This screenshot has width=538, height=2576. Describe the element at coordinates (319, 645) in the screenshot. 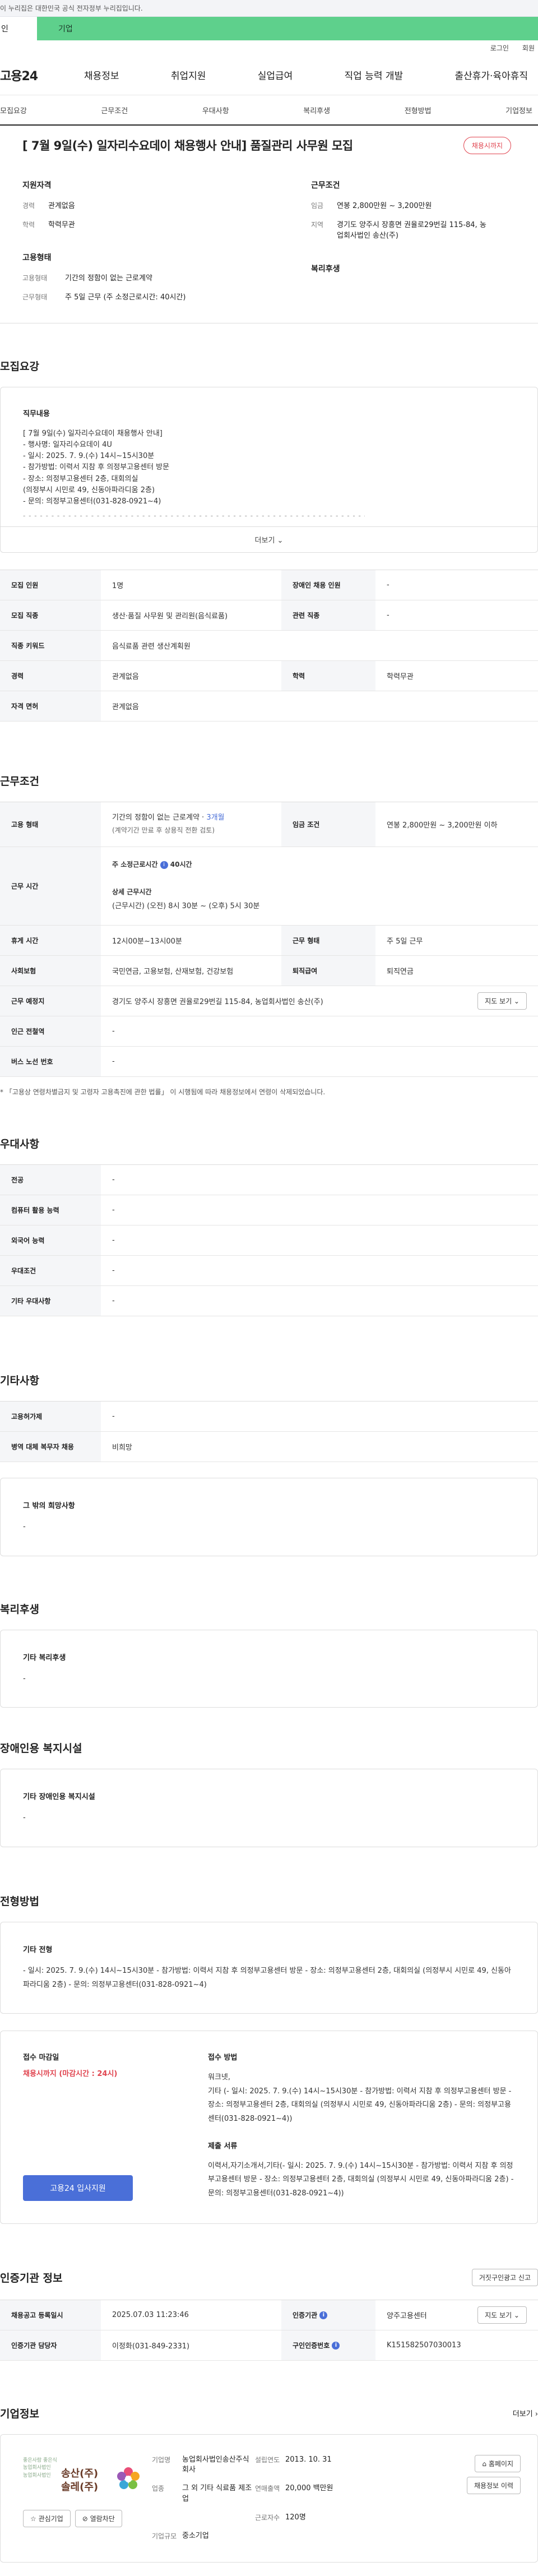

I see `cell-val: 음식료품 관련 생산계획원` at that location.